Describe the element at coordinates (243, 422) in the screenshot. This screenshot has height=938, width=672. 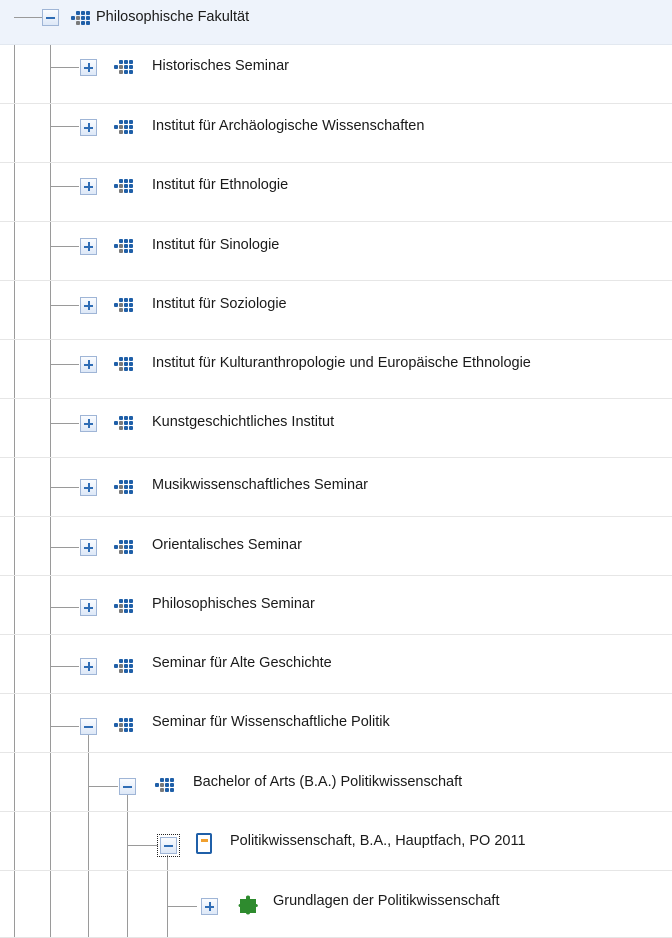
I see `tree-node-label: Kunstgeschichtliches Institut` at that location.